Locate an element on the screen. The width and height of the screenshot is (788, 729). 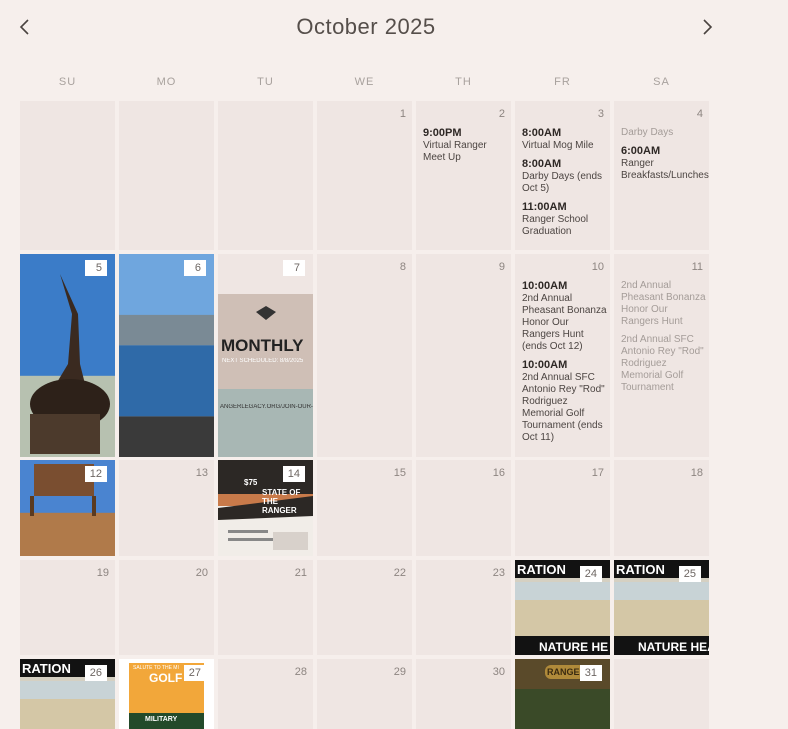
event-item: 8:00AM Darby Days (ends Oct 5) is located at coordinates (565, 176).